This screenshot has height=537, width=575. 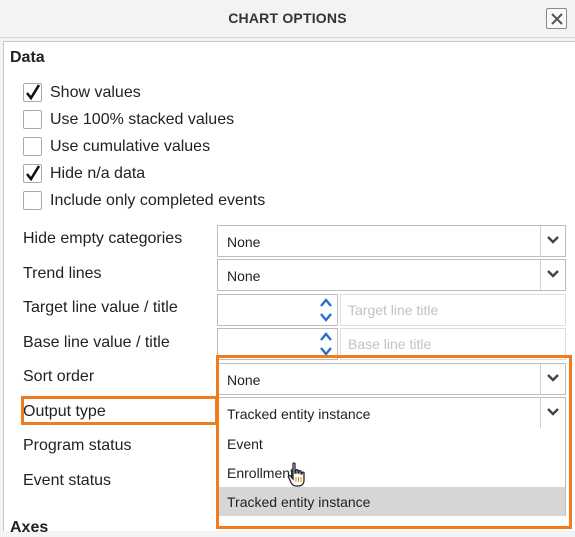 I want to click on hide-na-label: Hide n/a data, so click(x=98, y=173).